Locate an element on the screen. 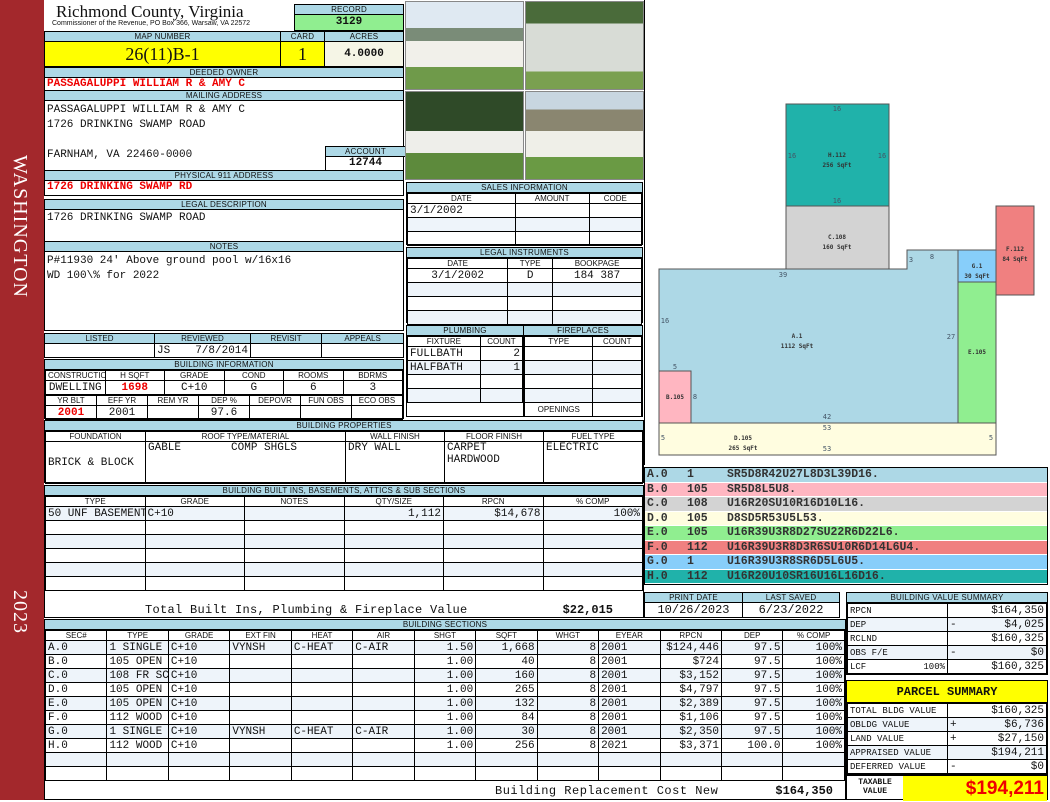 Image resolution: width=1050 pixels, height=802 pixels. sketch-label-f: F.112 is located at coordinates (1015, 249).